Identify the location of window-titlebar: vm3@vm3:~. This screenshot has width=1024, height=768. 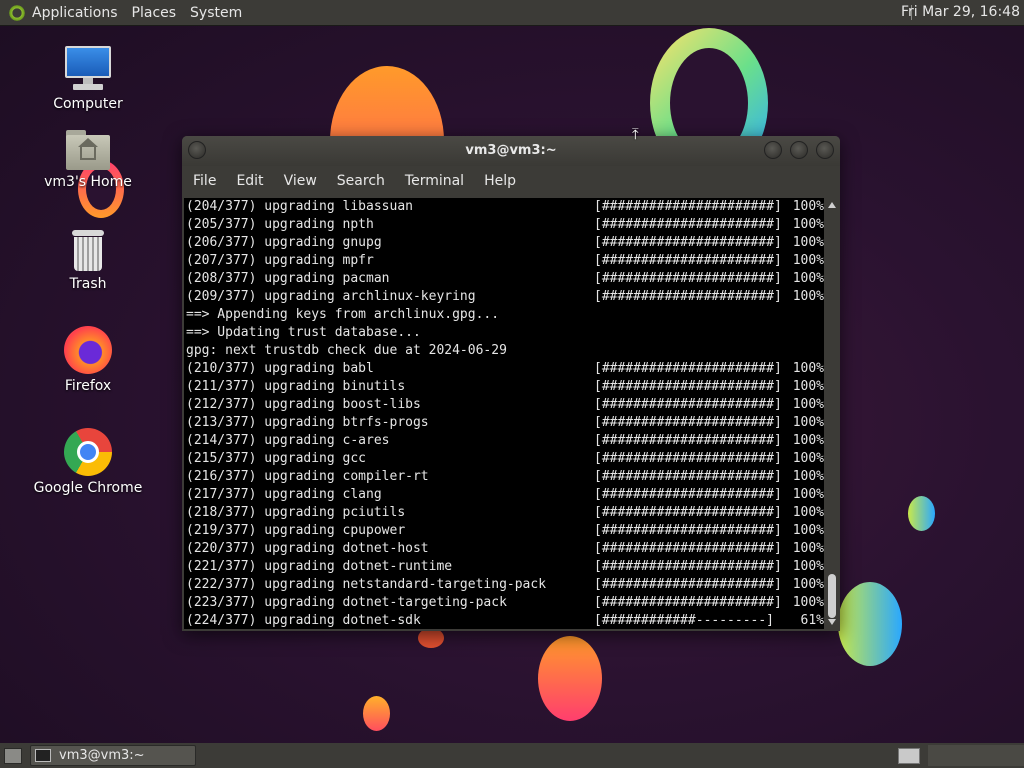
(511, 151).